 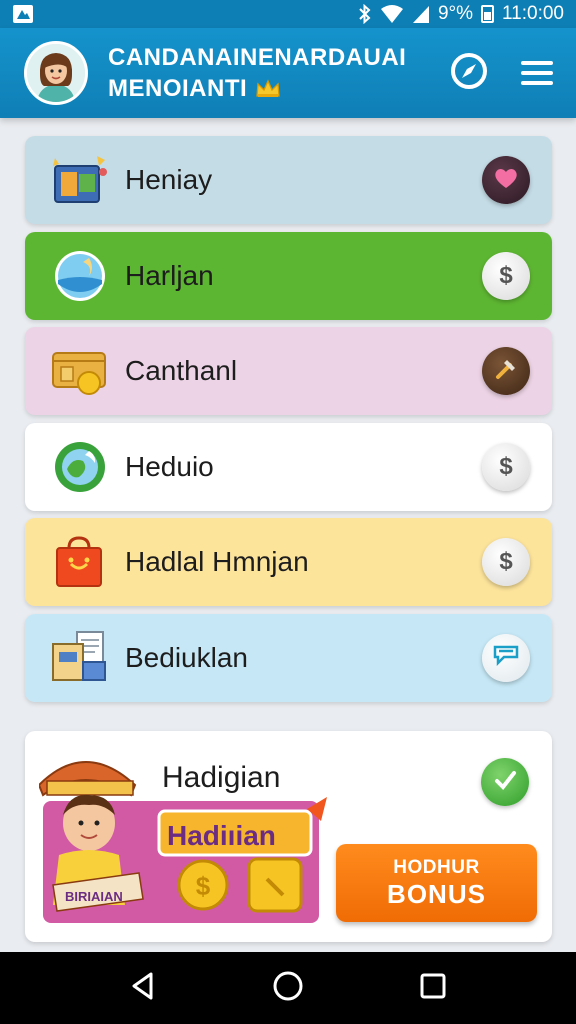 I want to click on status-bar: 9°% 11:0:00, so click(x=288, y=14).